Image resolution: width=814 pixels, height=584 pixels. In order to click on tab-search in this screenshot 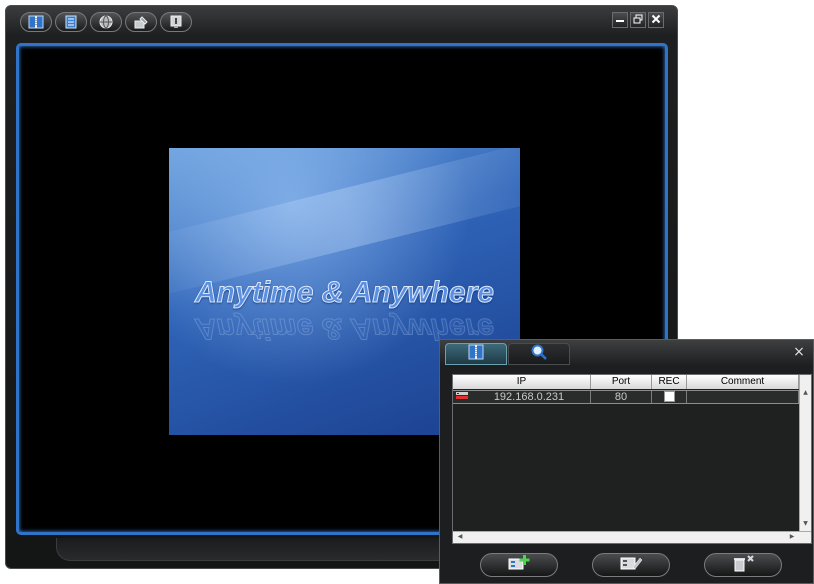, I will do `click(539, 354)`.